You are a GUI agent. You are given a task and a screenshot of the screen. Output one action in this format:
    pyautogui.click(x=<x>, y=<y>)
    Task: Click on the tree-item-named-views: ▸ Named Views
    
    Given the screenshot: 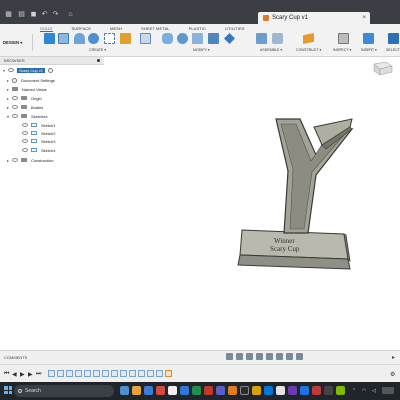 What is the action you would take?
    pyautogui.click(x=27, y=89)
    